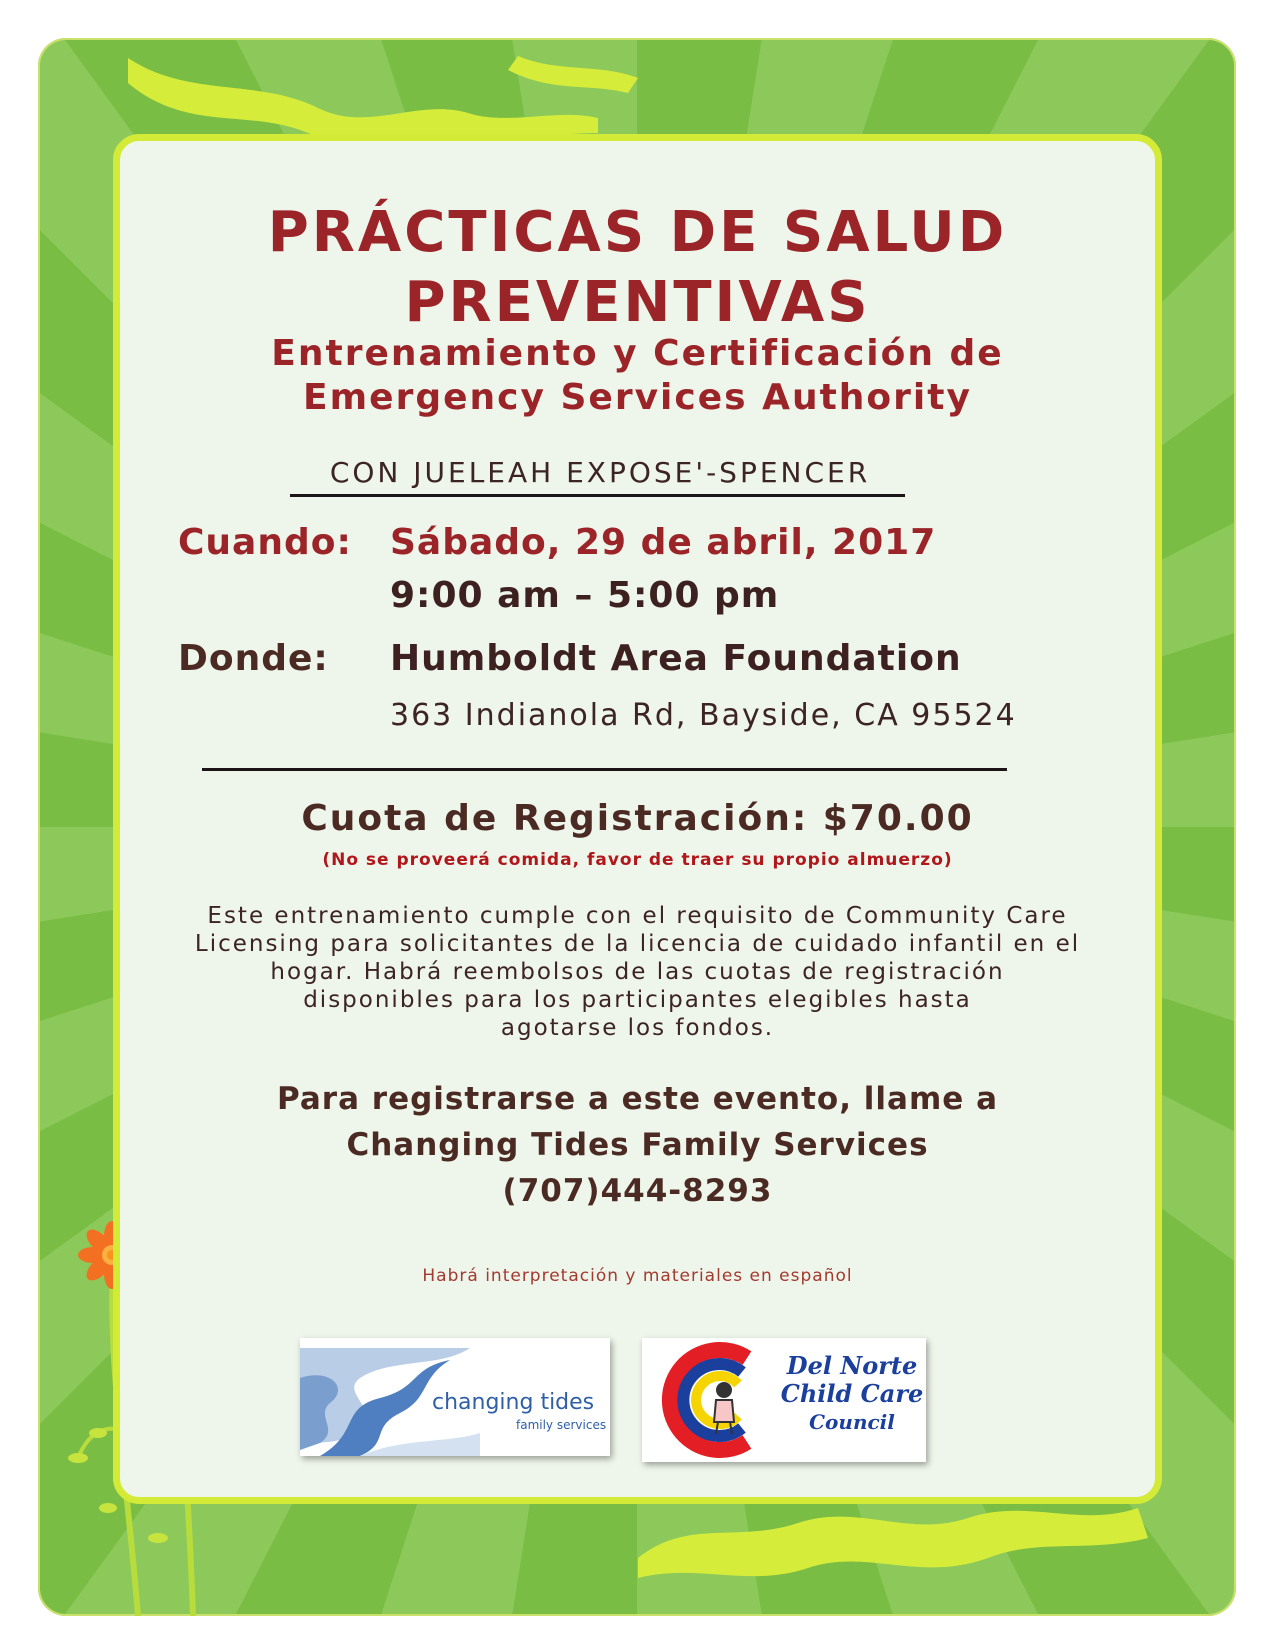 The image size is (1275, 1650). Describe the element at coordinates (703, 715) in the screenshot. I see `where-address: 363 Indianola Rd, Bayside, CA 95524` at that location.